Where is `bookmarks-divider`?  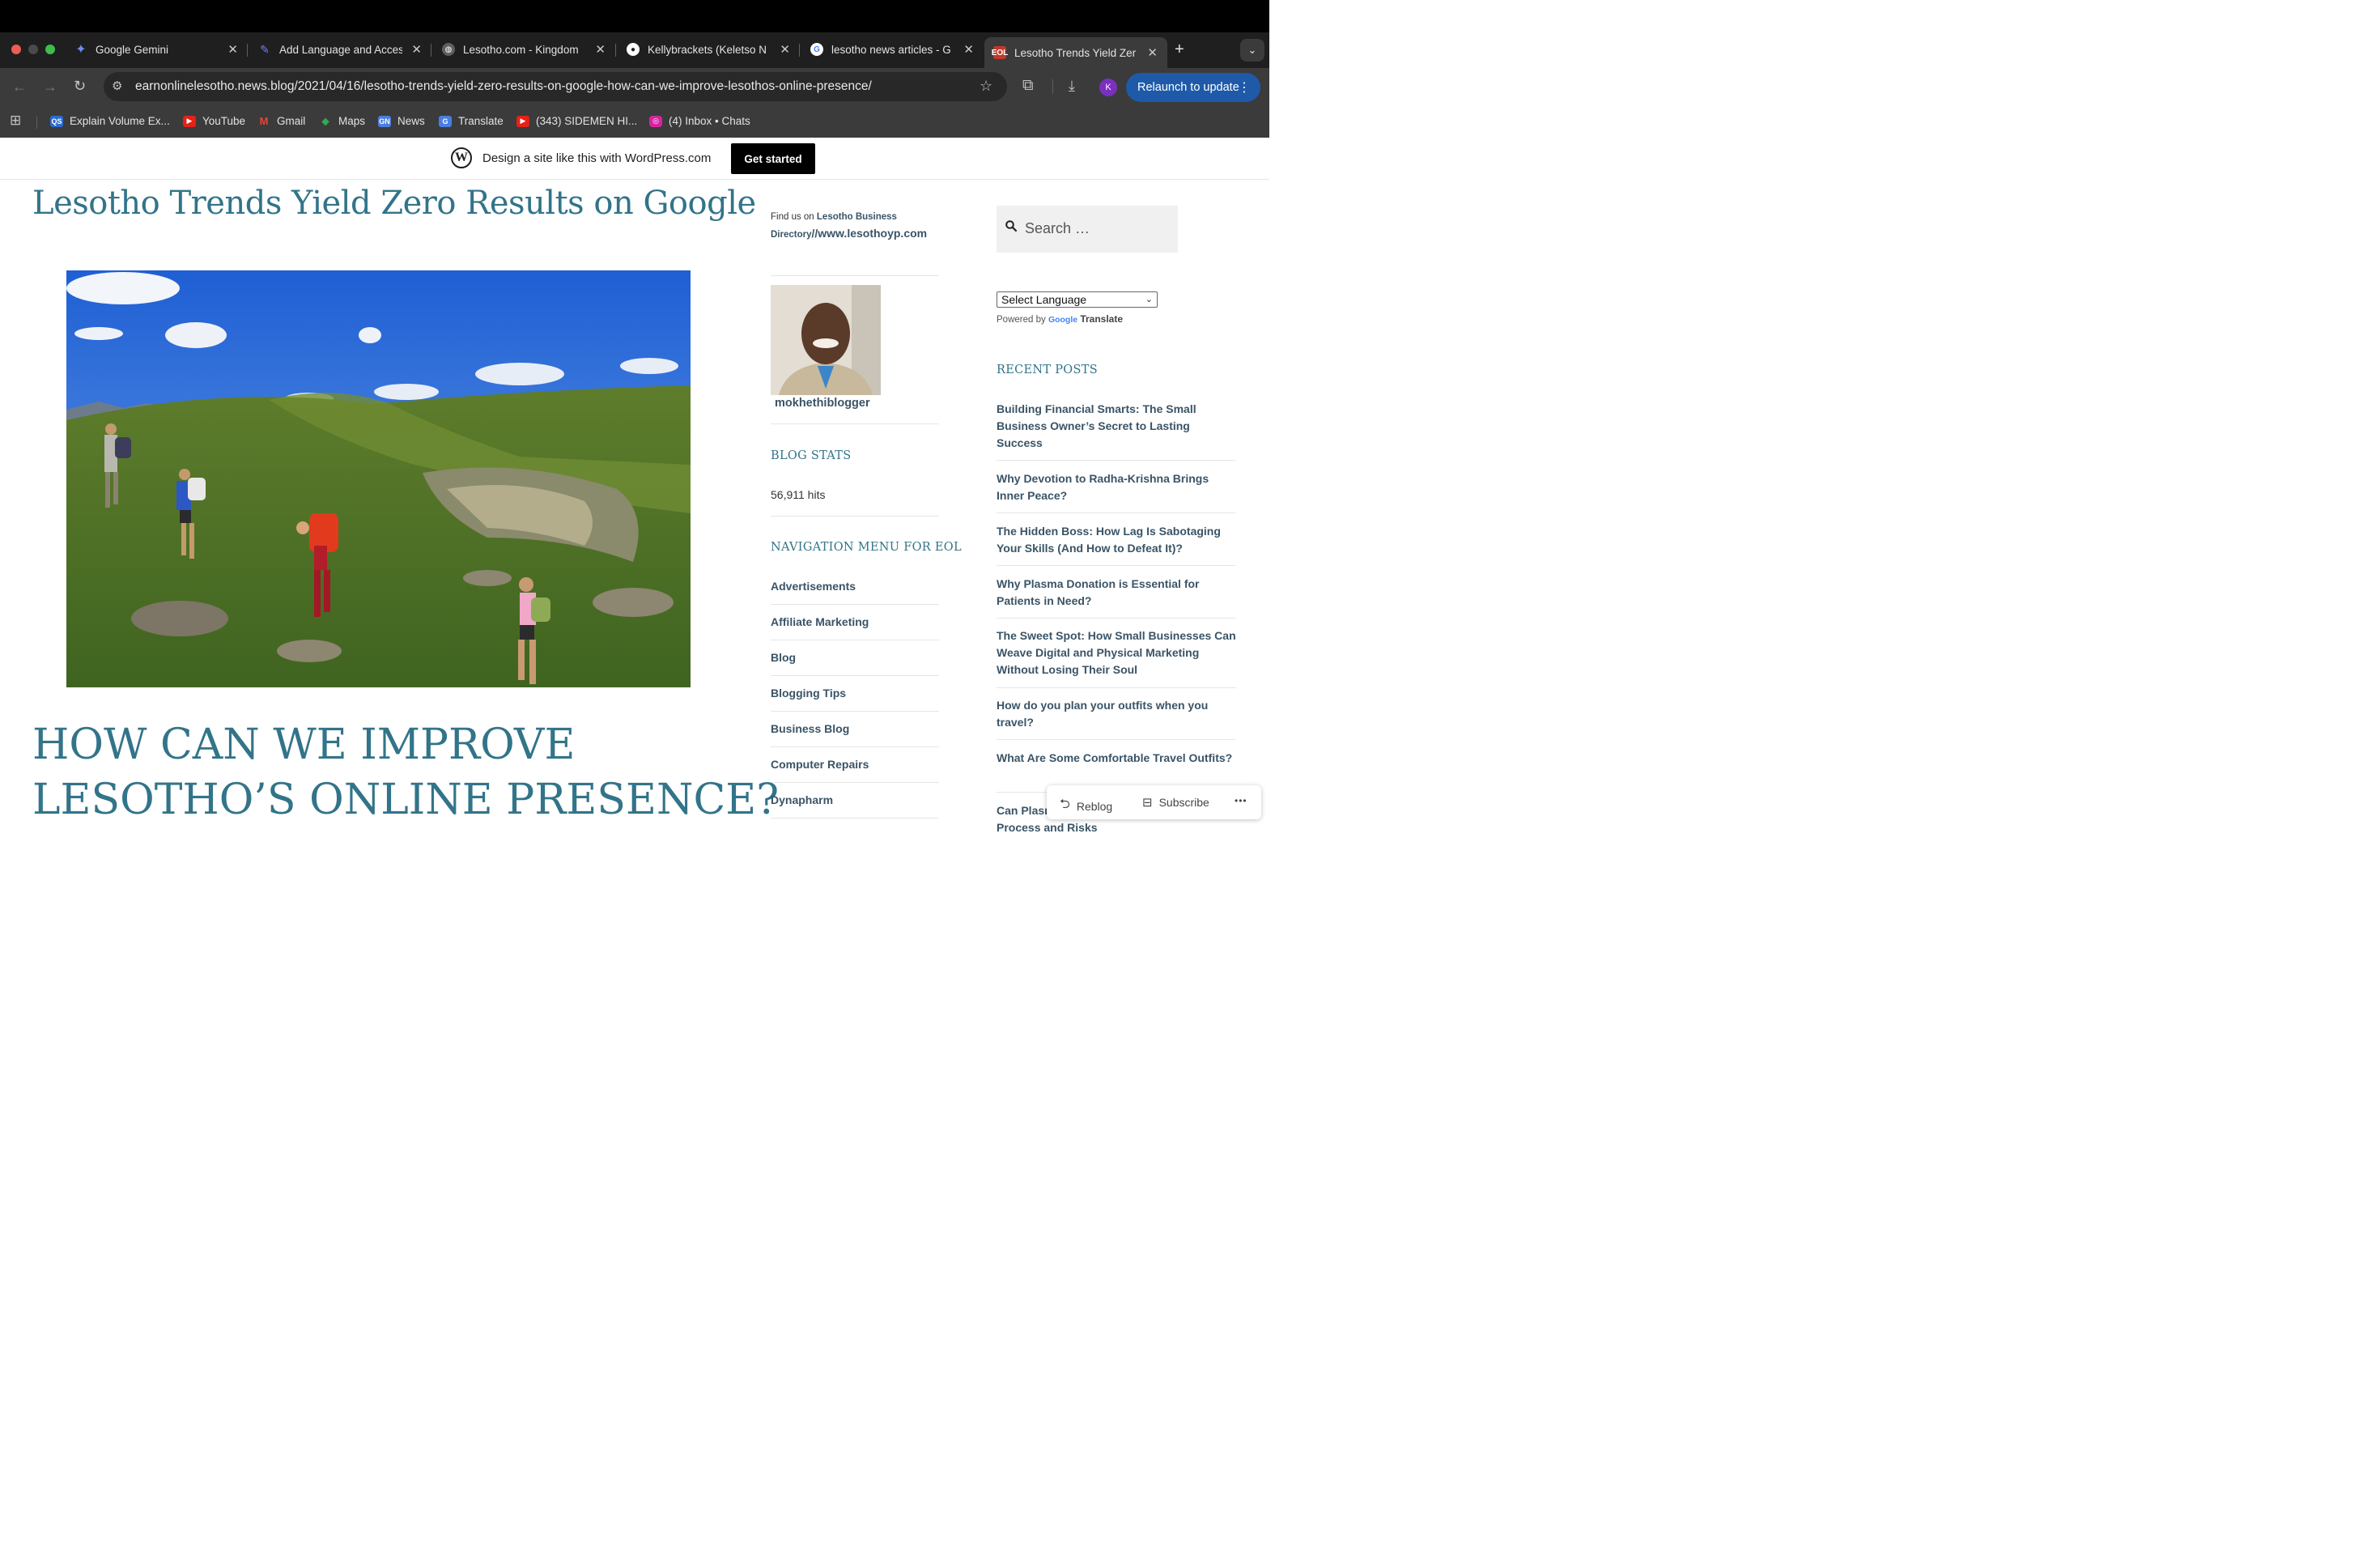
bookmarks-divider is located at coordinates (37, 123).